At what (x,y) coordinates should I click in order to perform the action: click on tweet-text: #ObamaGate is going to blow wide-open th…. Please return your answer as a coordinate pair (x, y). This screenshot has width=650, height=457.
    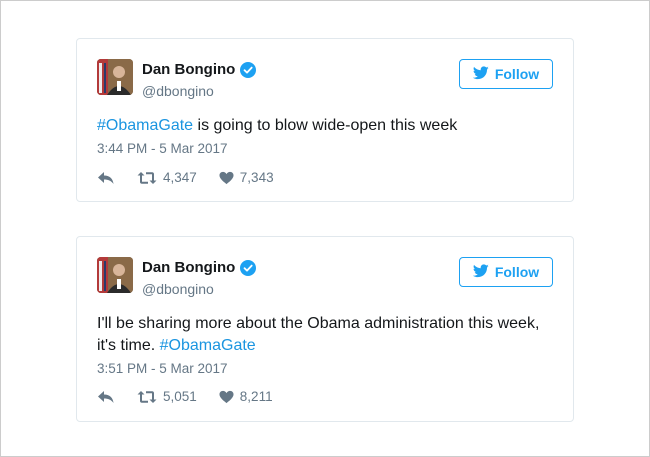
    Looking at the image, I should click on (325, 126).